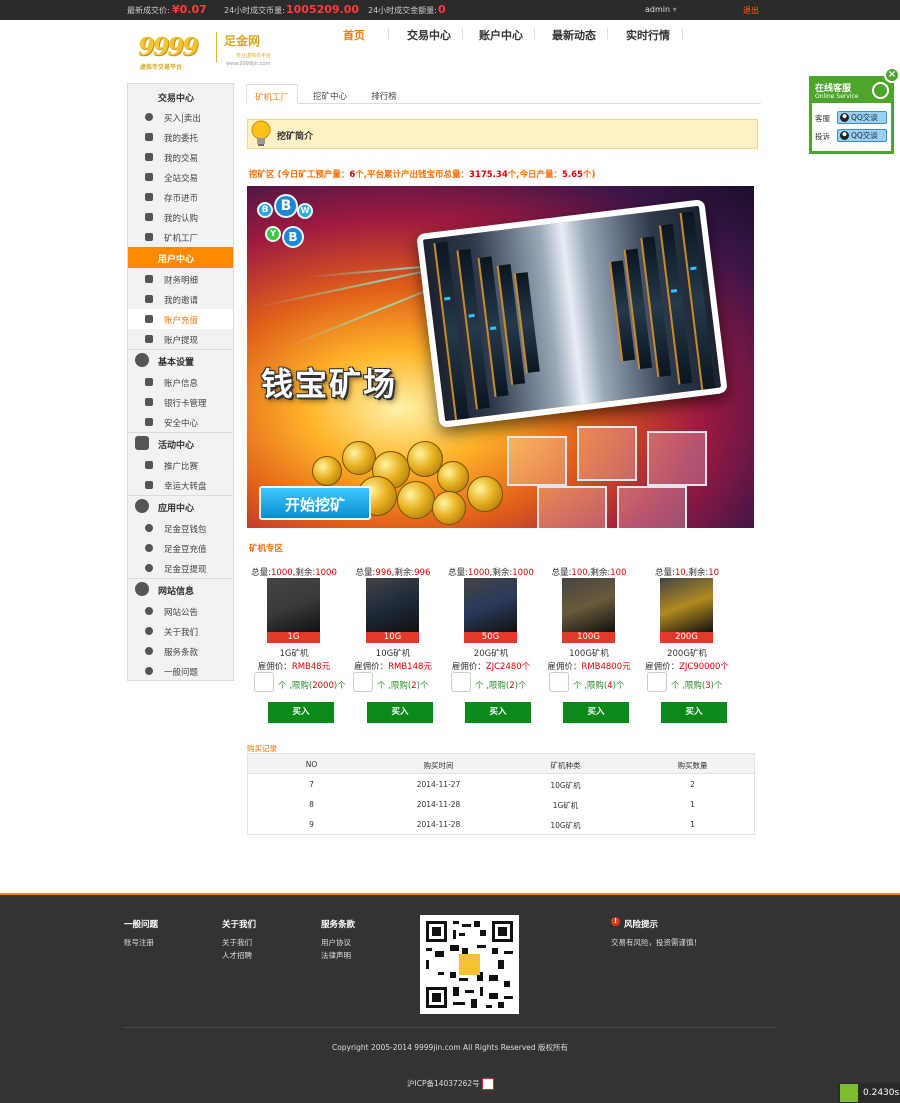 The width and height of the screenshot is (900, 1103). I want to click on service-subtitle: Online Service, so click(837, 96).